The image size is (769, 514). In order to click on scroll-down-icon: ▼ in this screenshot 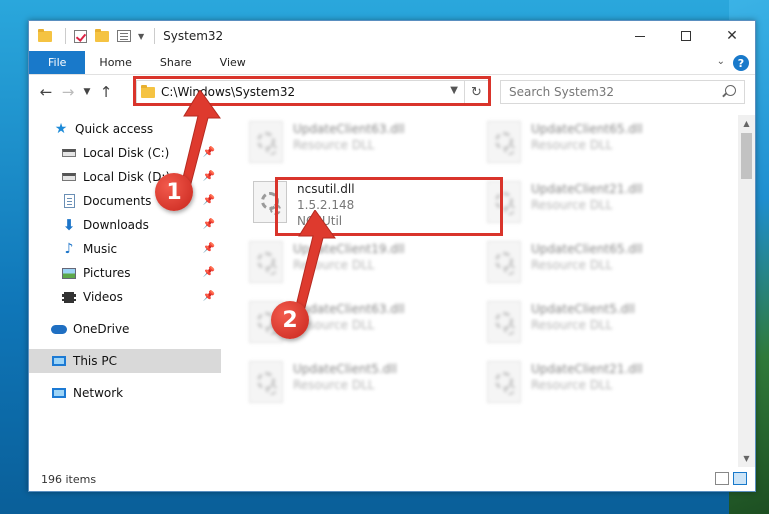, I will do `click(746, 458)`.